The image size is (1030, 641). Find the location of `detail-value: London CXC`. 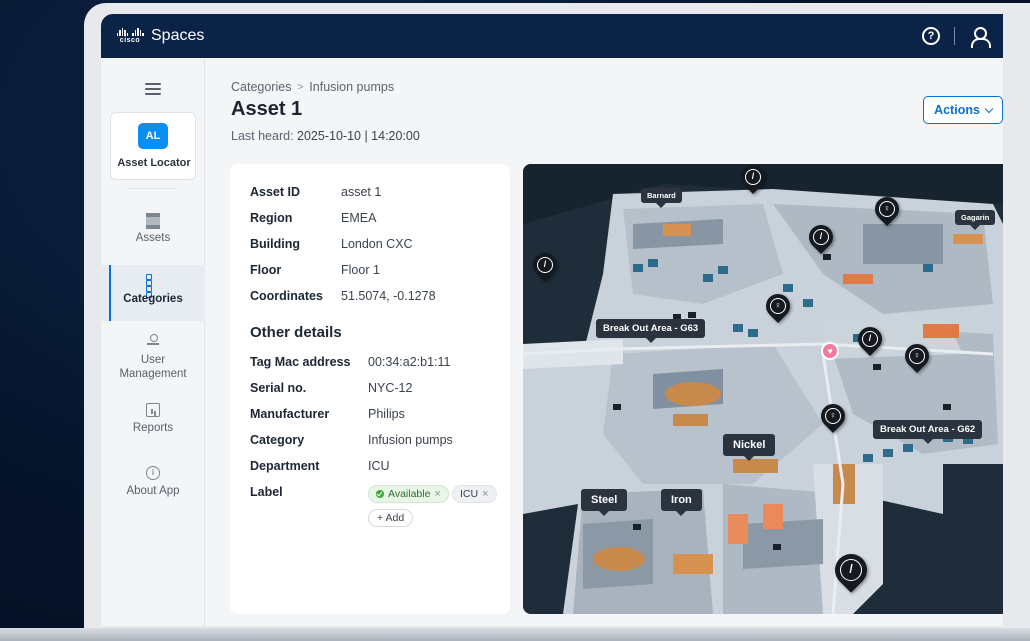

detail-value: London CXC is located at coordinates (377, 244).